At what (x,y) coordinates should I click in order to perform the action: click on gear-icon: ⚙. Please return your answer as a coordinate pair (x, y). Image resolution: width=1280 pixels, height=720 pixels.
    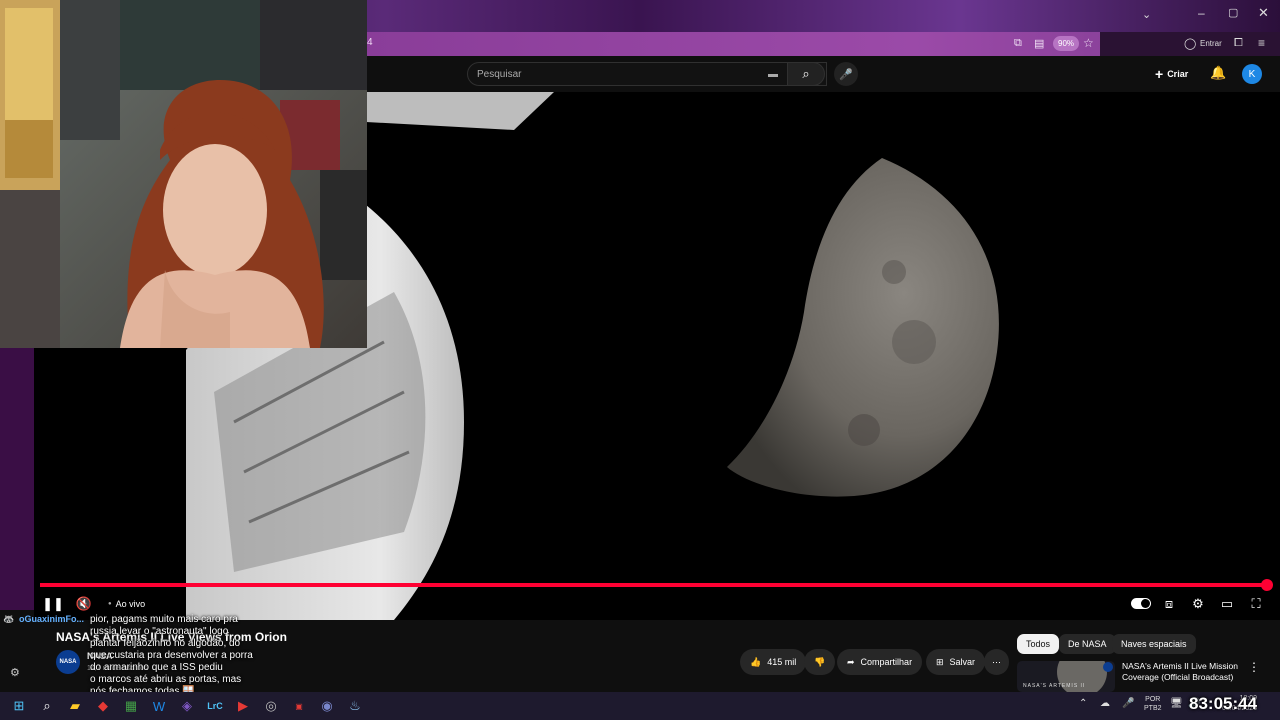
    Looking at the image, I should click on (1198, 603).